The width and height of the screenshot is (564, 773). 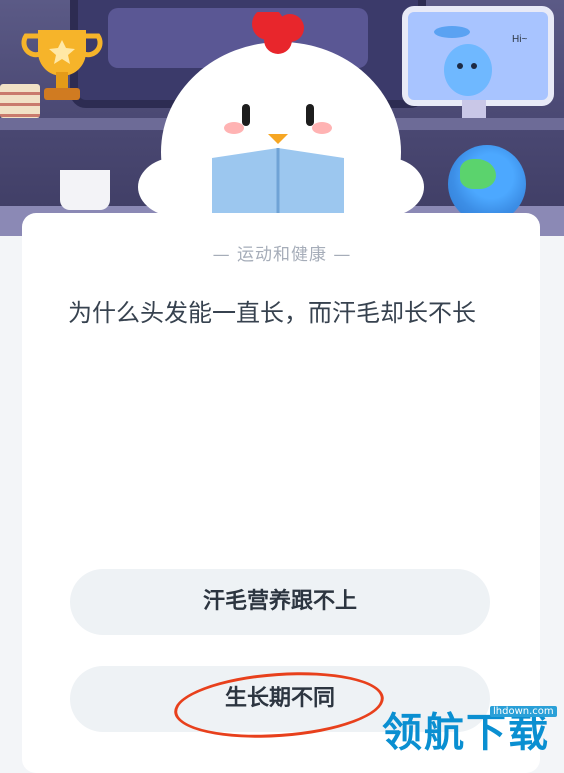 I want to click on monitor-text: Hi~, so click(x=519, y=39).